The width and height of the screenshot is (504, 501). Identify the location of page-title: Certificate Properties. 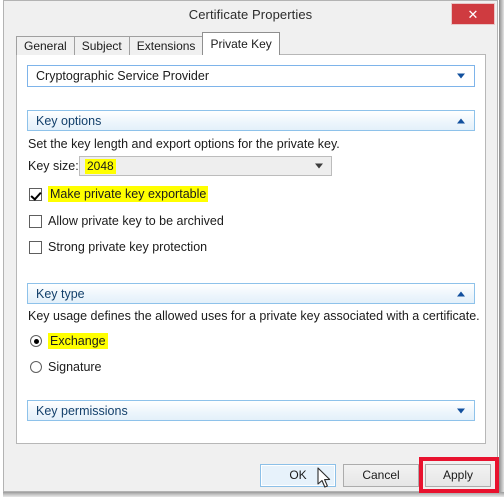
(250, 14).